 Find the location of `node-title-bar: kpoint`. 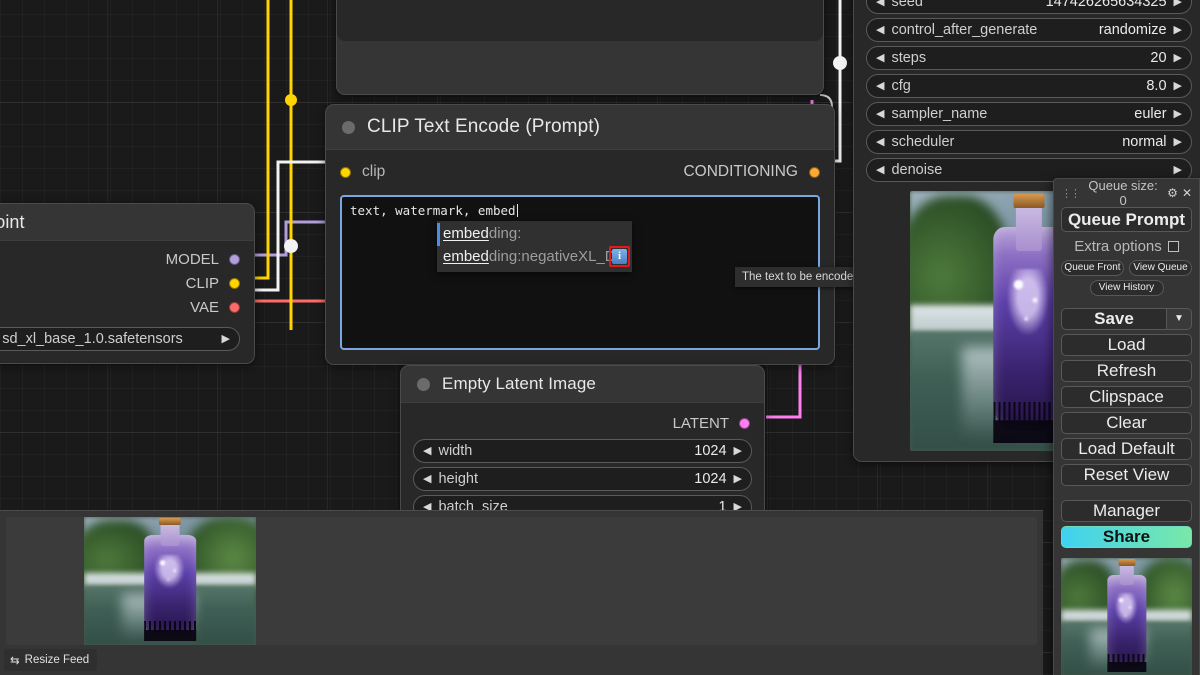

node-title-bar: kpoint is located at coordinates (127, 222).